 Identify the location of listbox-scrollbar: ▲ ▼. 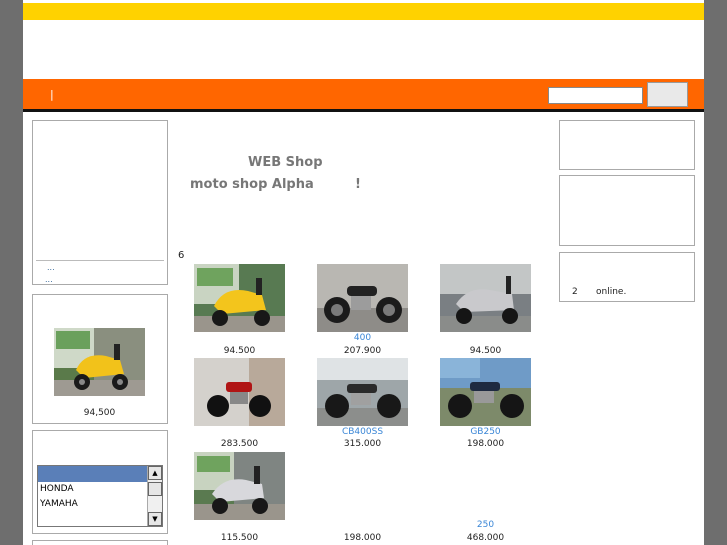
(154, 496).